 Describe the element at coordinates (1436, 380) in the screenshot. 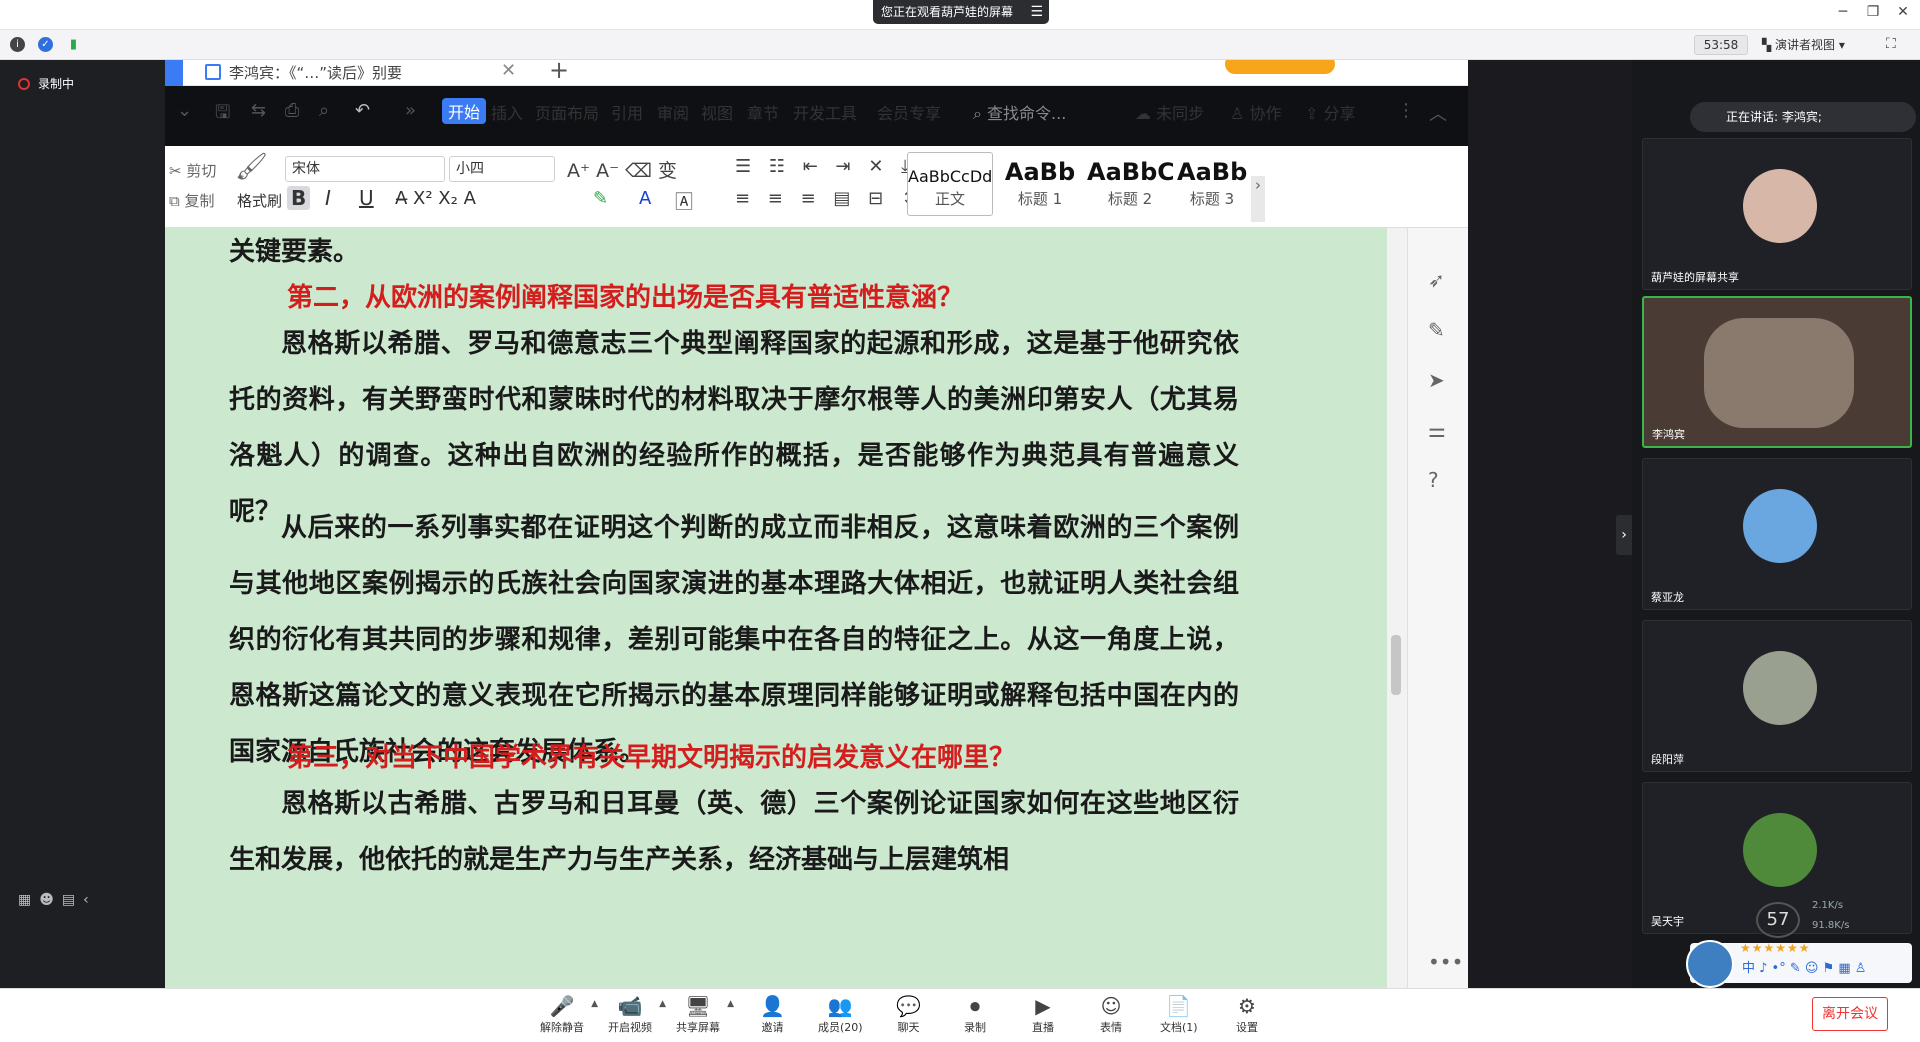

I see `cursor-icon: ➤` at that location.